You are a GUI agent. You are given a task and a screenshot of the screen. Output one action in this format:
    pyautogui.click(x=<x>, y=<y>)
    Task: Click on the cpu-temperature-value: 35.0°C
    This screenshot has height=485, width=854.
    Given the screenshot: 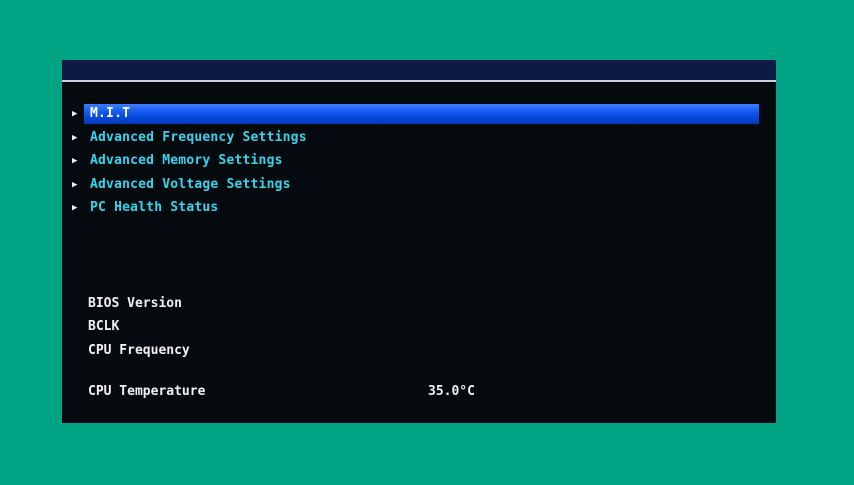 What is the action you would take?
    pyautogui.click(x=451, y=391)
    